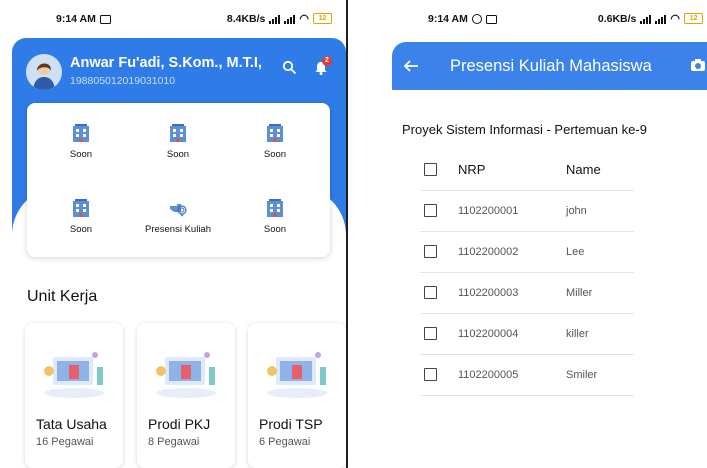 The width and height of the screenshot is (707, 468). What do you see at coordinates (527, 252) in the screenshot?
I see `table-row: 1102200002 Lee` at bounding box center [527, 252].